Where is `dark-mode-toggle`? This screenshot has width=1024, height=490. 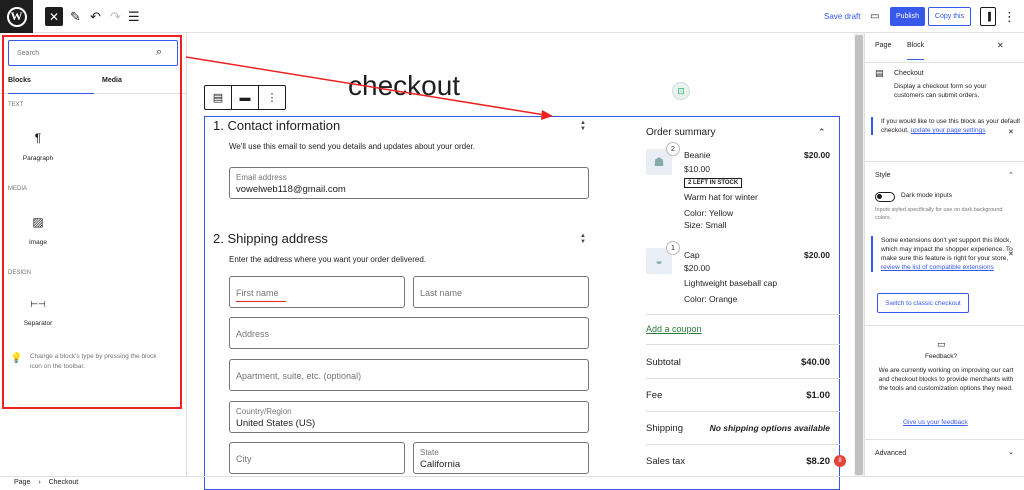 dark-mode-toggle is located at coordinates (885, 197).